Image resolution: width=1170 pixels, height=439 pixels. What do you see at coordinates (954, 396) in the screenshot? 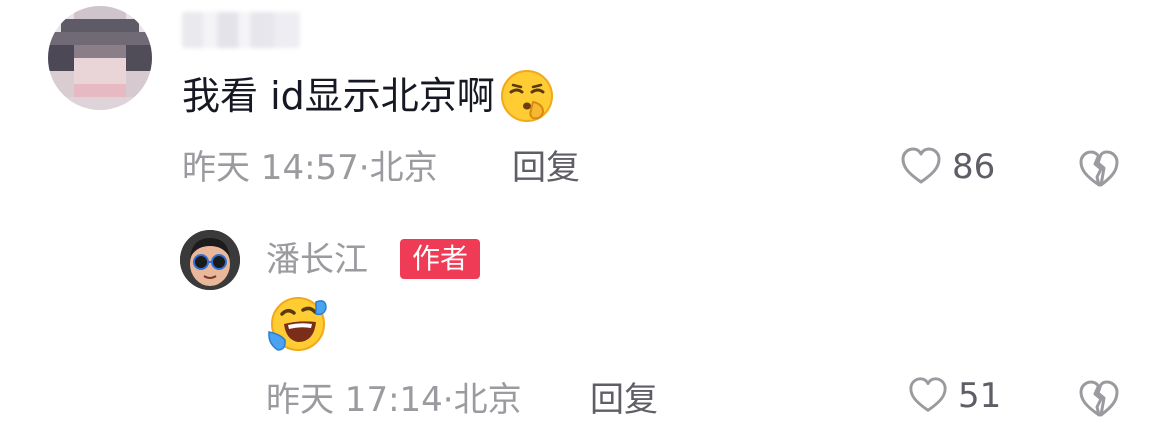
I see `like-button: 51` at bounding box center [954, 396].